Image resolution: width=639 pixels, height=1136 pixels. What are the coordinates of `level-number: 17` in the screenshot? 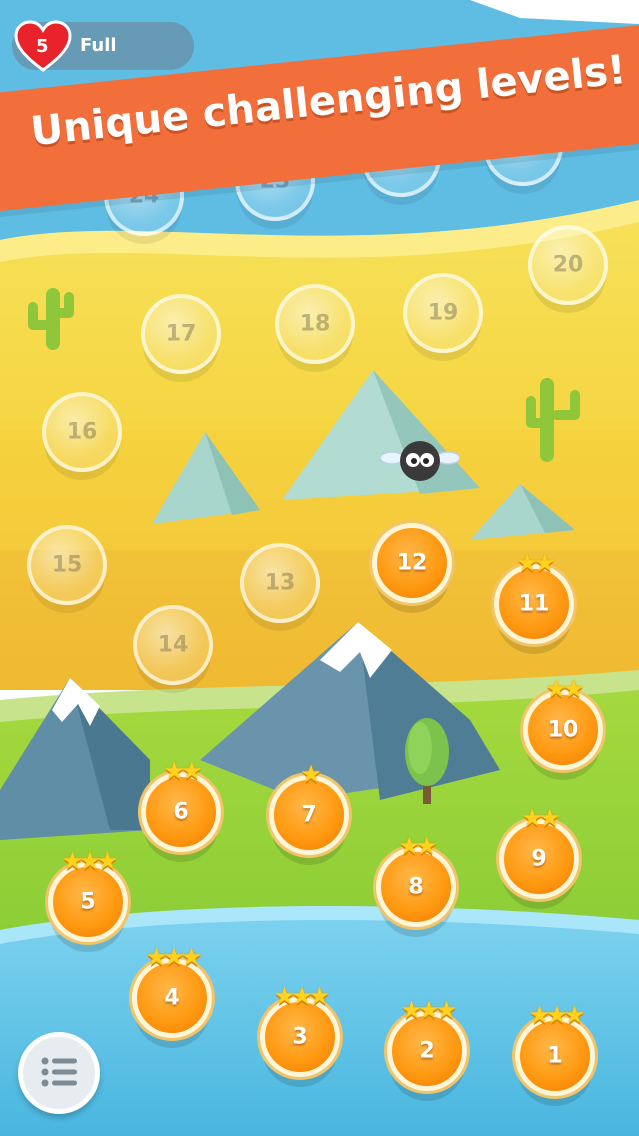 It's located at (181, 334).